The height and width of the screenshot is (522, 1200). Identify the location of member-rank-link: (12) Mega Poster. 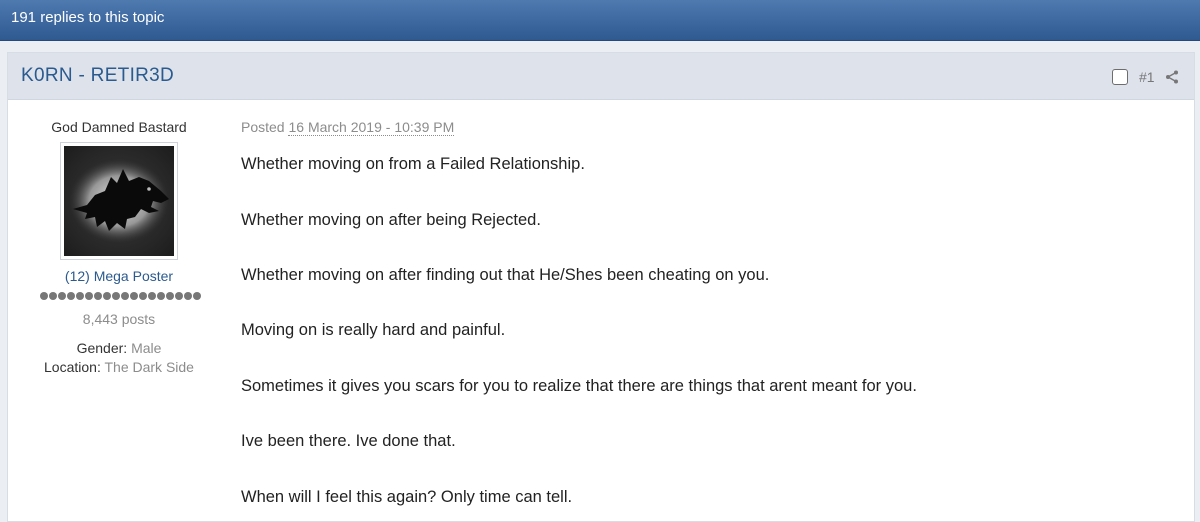
(119, 276).